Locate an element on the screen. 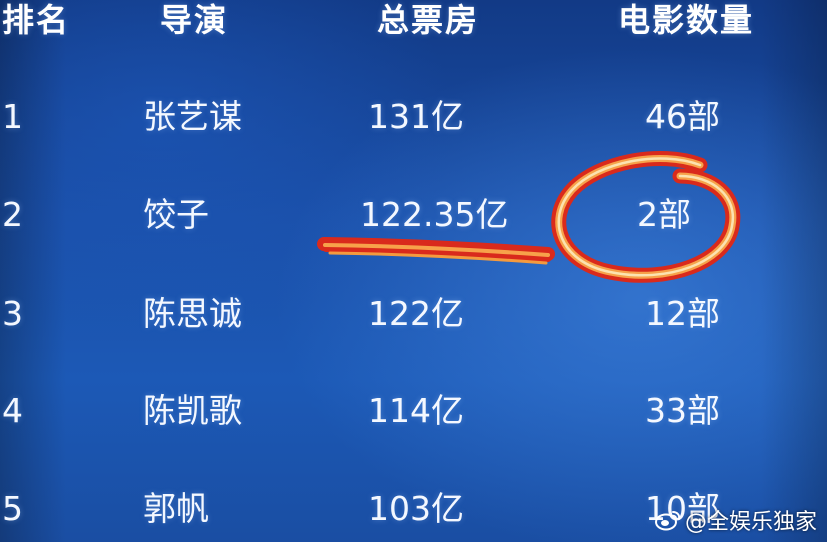 The width and height of the screenshot is (827, 542). film-count-cell: 46部 is located at coordinates (682, 116).